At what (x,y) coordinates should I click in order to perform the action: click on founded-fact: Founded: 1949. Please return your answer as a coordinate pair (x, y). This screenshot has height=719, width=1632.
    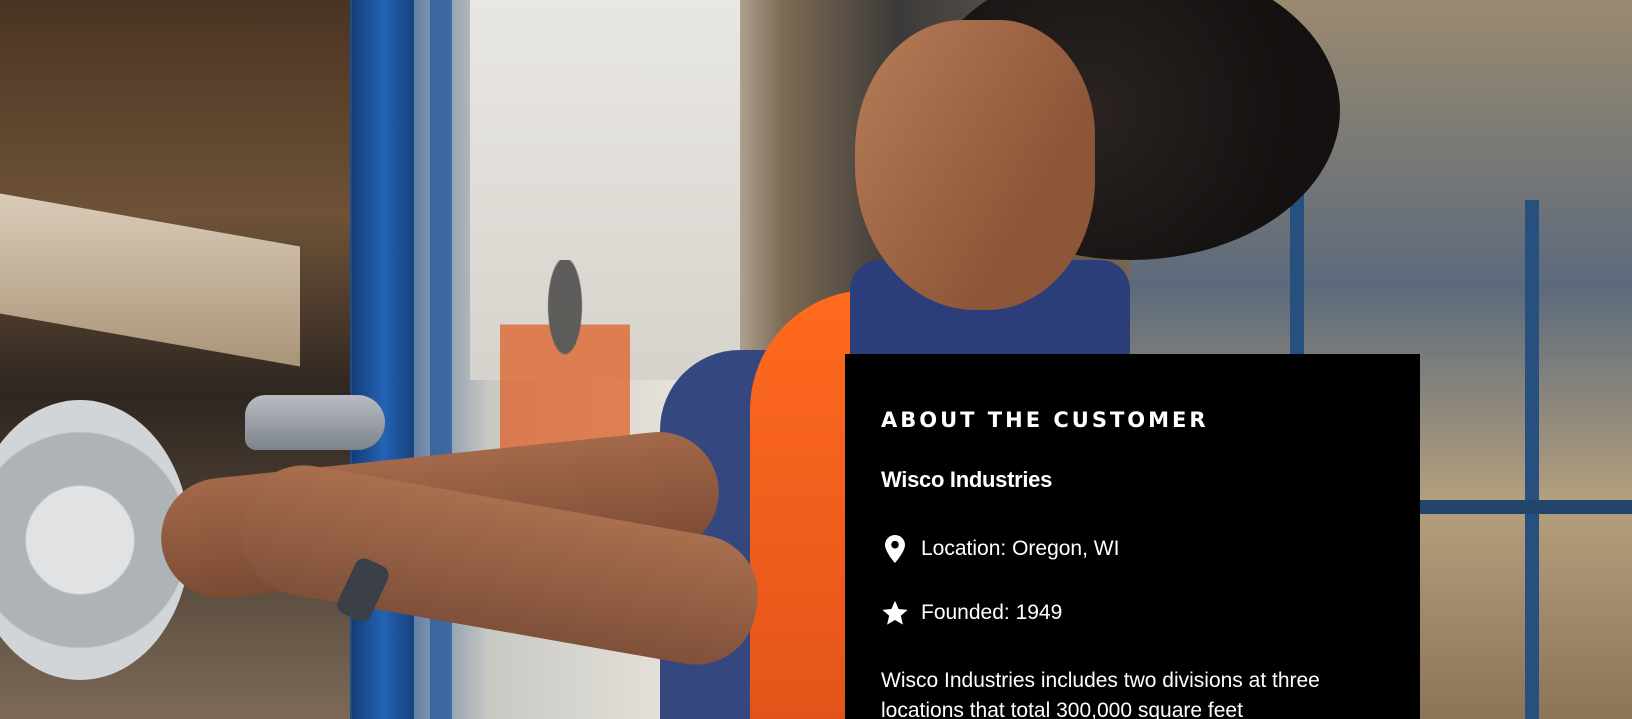
    Looking at the image, I should click on (971, 613).